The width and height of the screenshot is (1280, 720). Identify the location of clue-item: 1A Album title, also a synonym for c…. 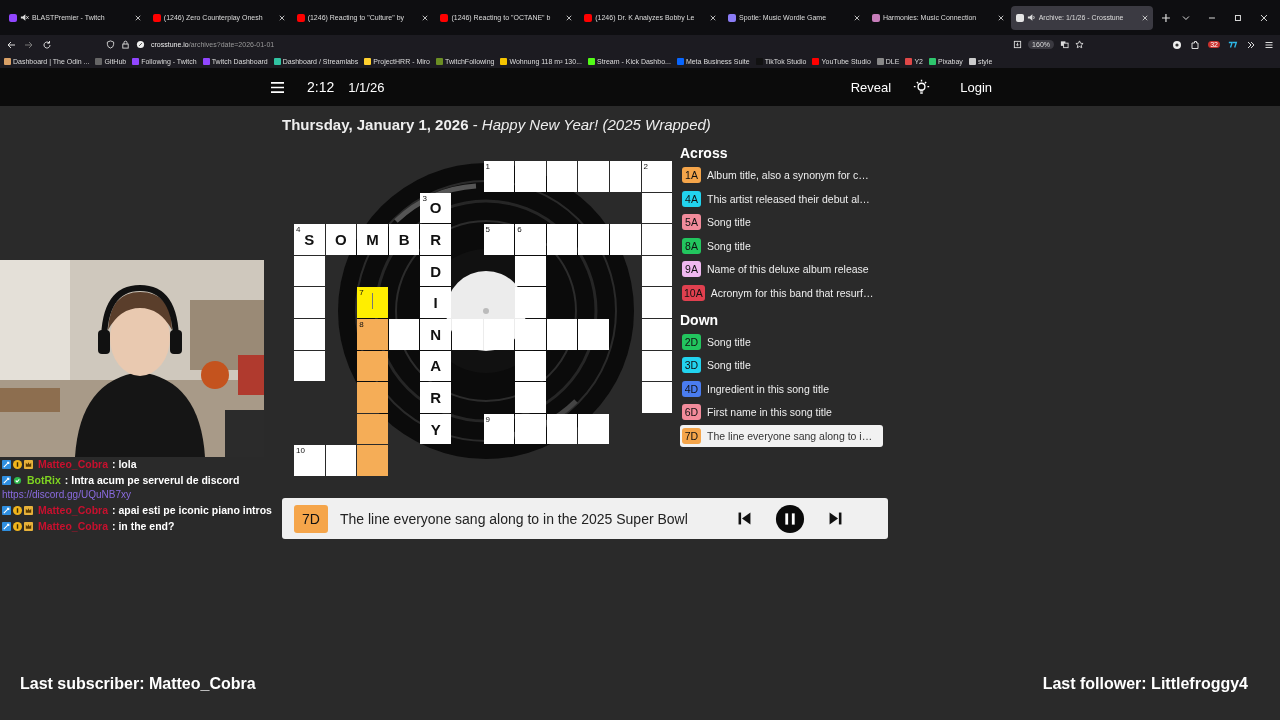
(781, 175).